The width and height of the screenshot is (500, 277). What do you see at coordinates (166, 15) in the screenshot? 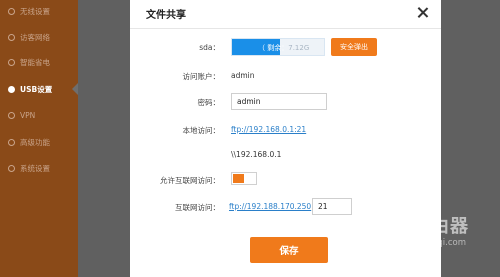
I see `dialog-title: 文件共享` at bounding box center [166, 15].